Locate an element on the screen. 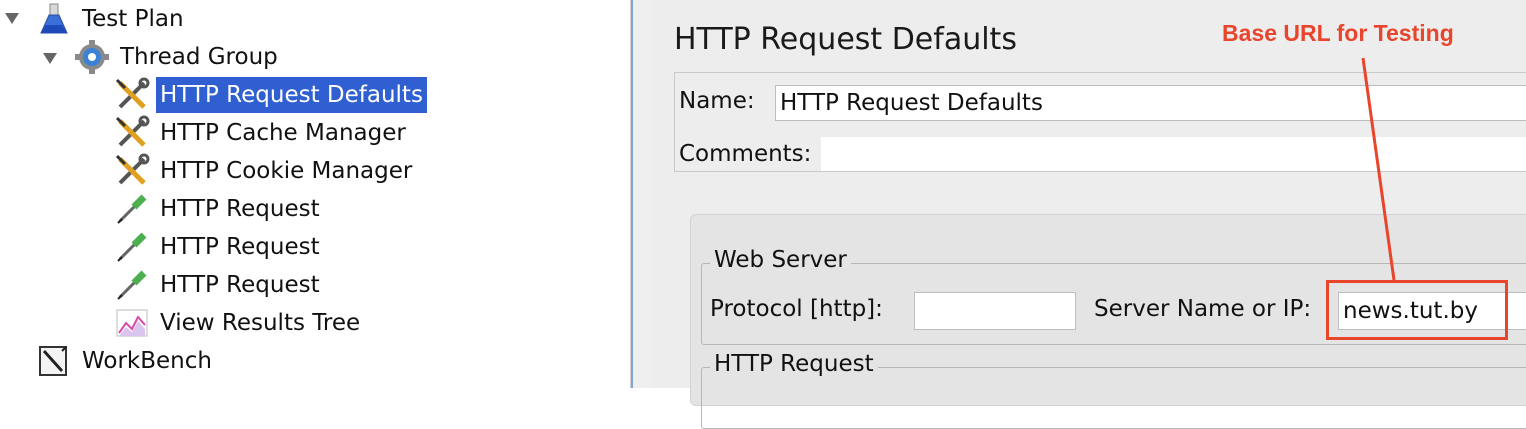 The image size is (1526, 429). server-name-label: Server Name or IP: is located at coordinates (1203, 309).